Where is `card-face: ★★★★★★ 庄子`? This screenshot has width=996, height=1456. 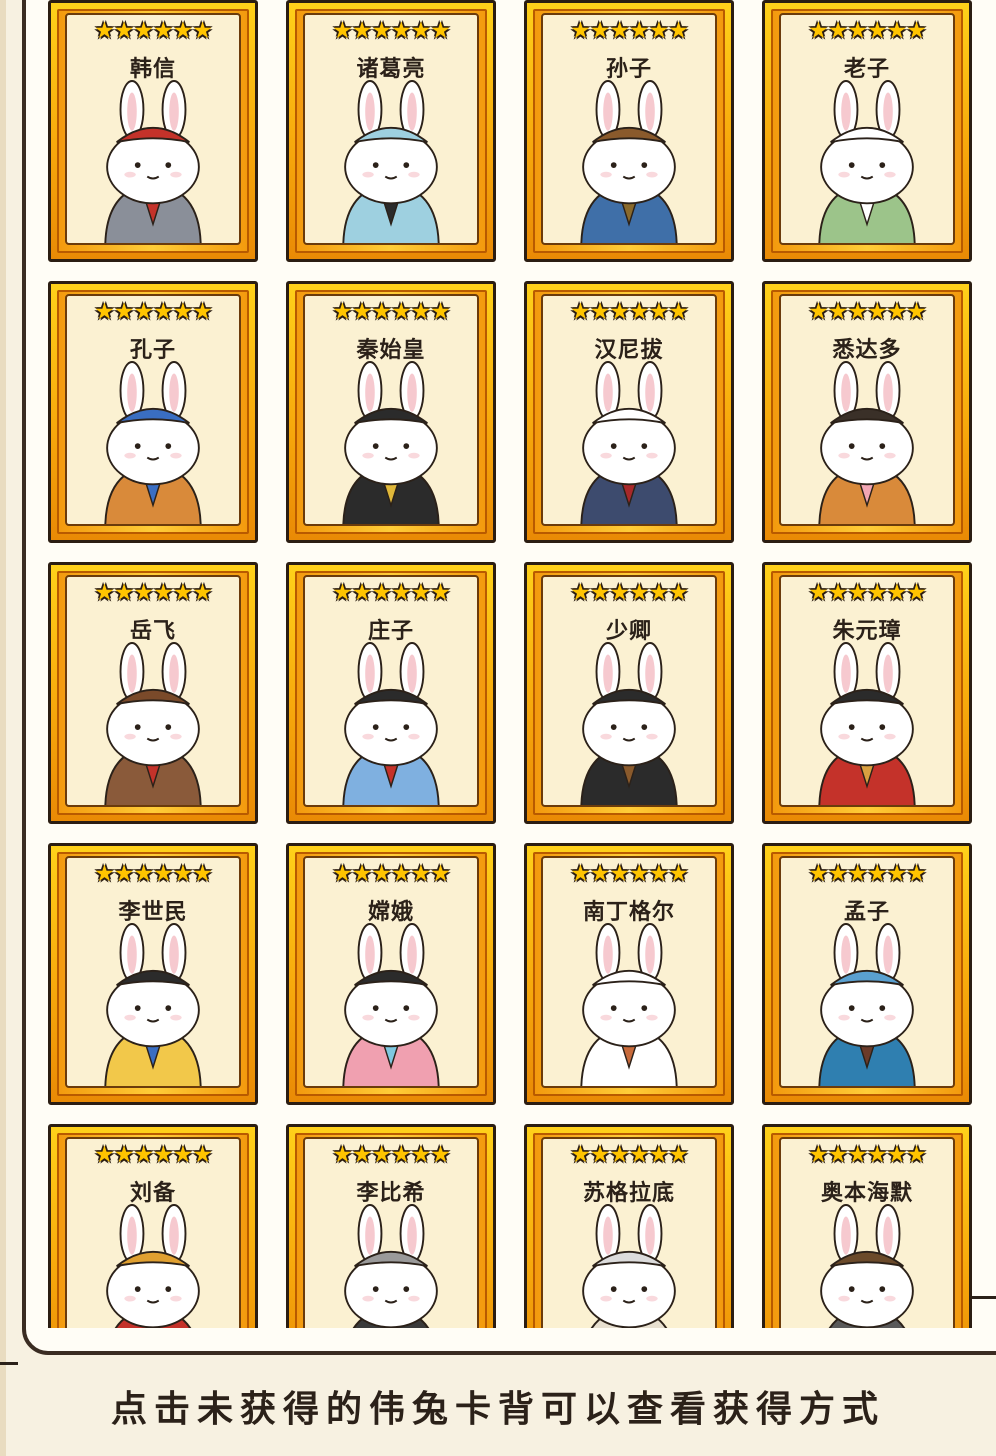 card-face: ★★★★★★ 庄子 is located at coordinates (391, 691).